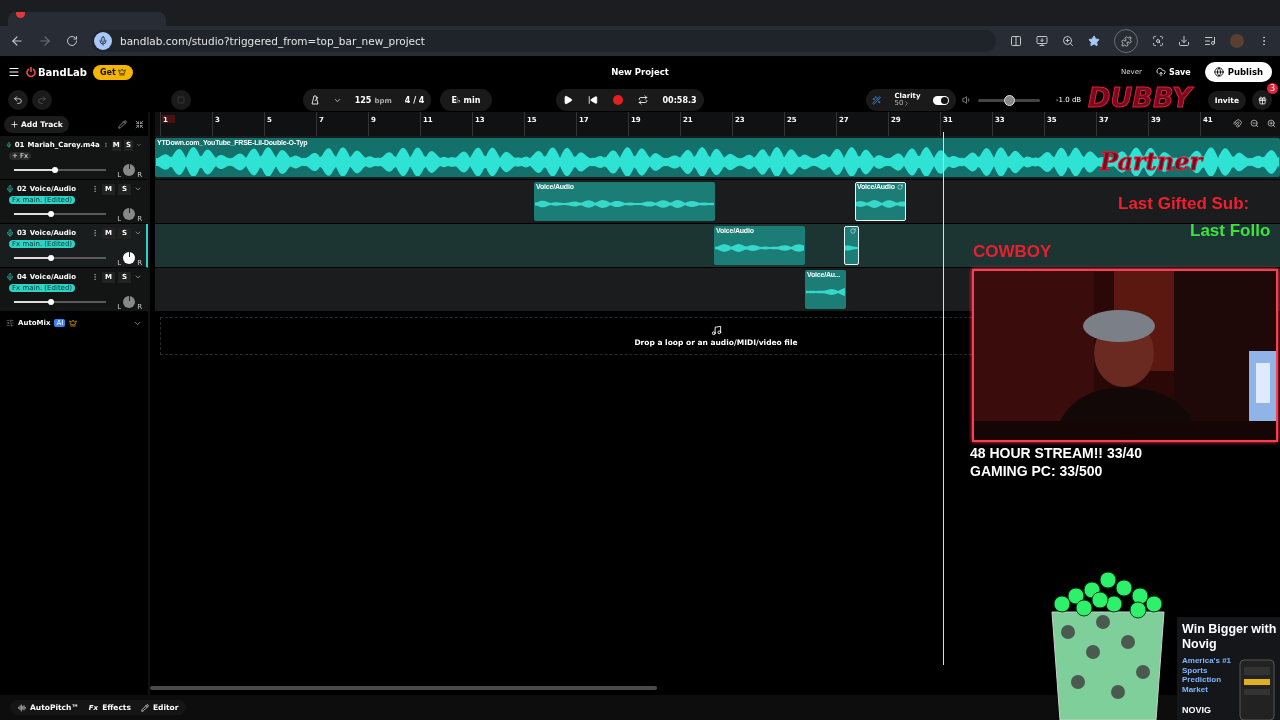 This screenshot has height=720, width=1280. What do you see at coordinates (10, 323) in the screenshot?
I see `sliders-icon` at bounding box center [10, 323].